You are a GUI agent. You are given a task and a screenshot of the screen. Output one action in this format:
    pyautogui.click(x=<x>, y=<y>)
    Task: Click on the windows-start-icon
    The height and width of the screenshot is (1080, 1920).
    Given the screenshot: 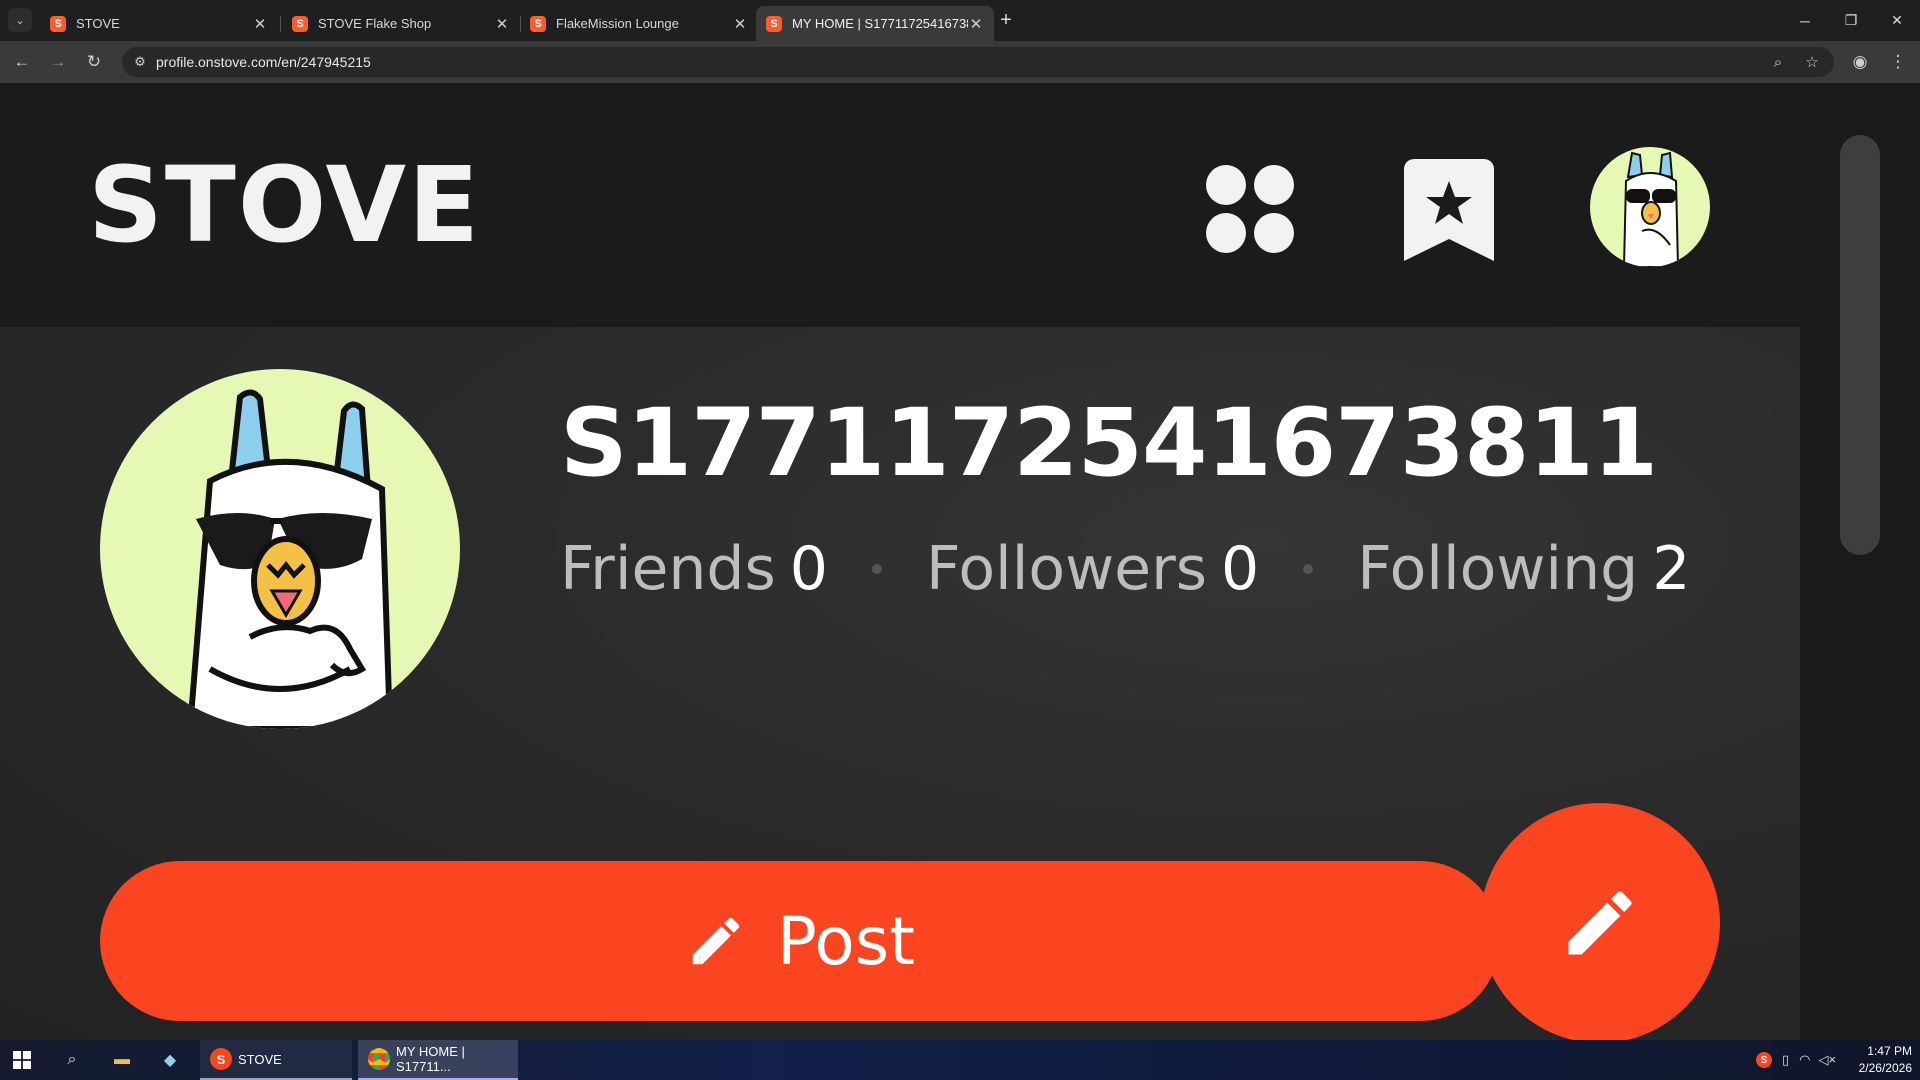 What is the action you would take?
    pyautogui.click(x=22, y=1060)
    